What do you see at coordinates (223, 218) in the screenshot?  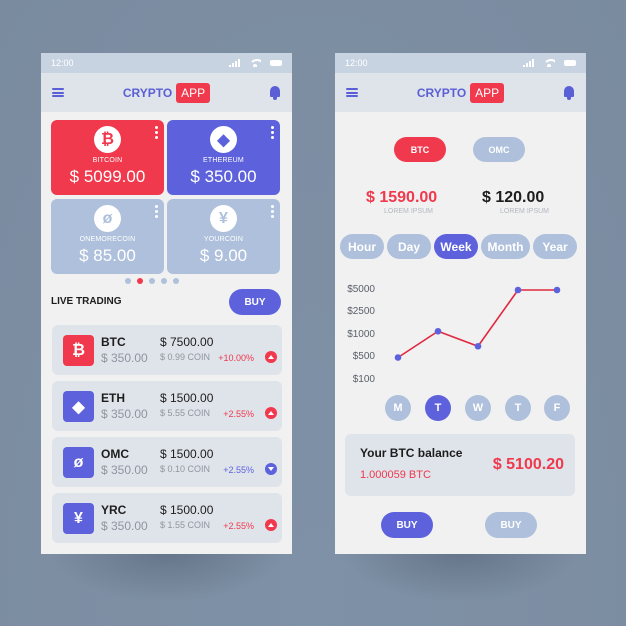 I see `yourcoin-icon: ¥` at bounding box center [223, 218].